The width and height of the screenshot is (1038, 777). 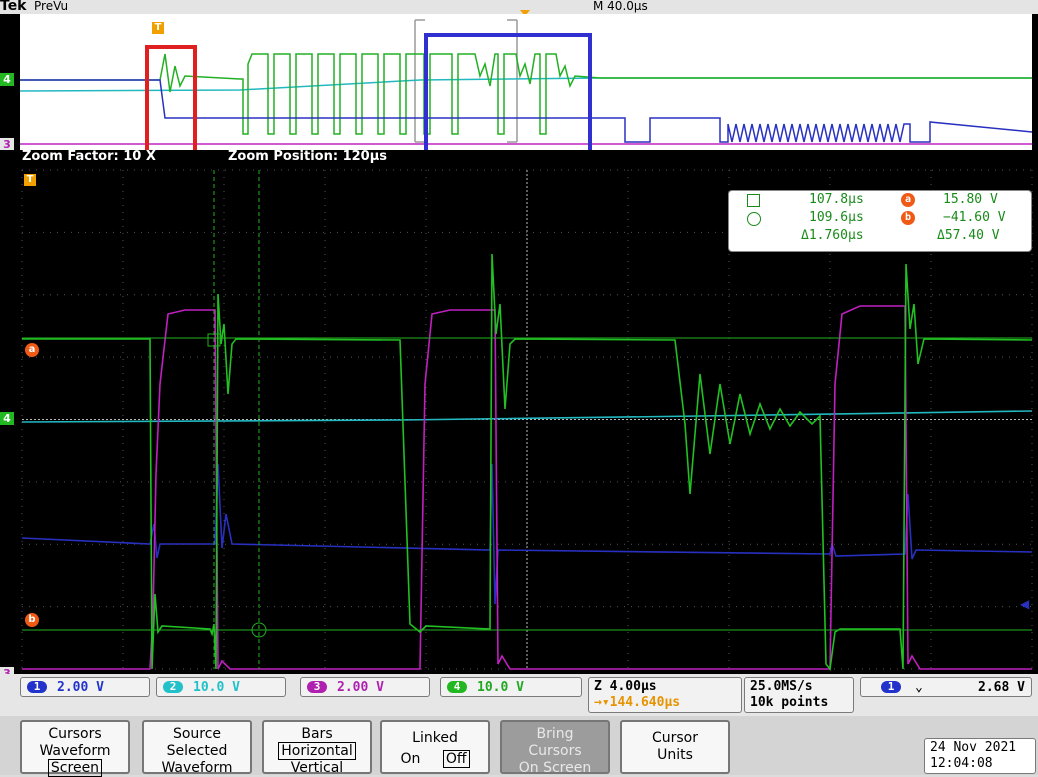 I want to click on zoom-position-label: Zoom Position: 120µs, so click(x=308, y=156).